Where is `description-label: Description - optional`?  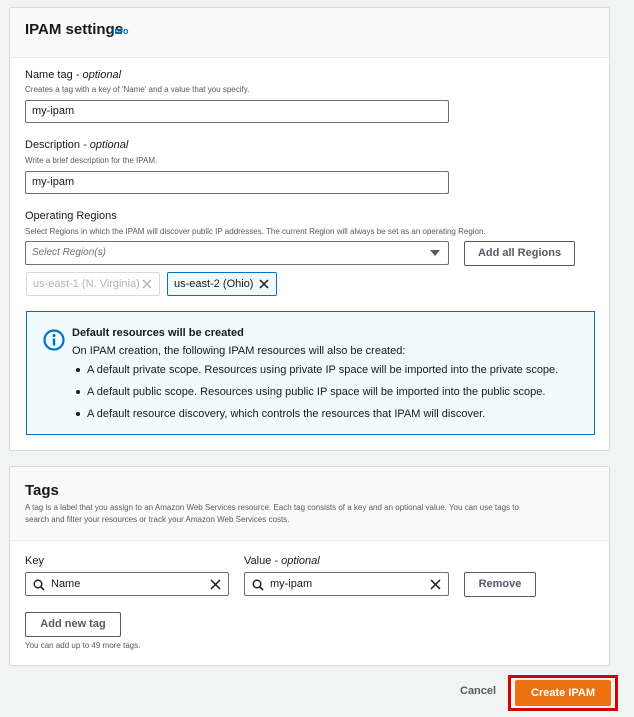 description-label: Description - optional is located at coordinates (76, 145).